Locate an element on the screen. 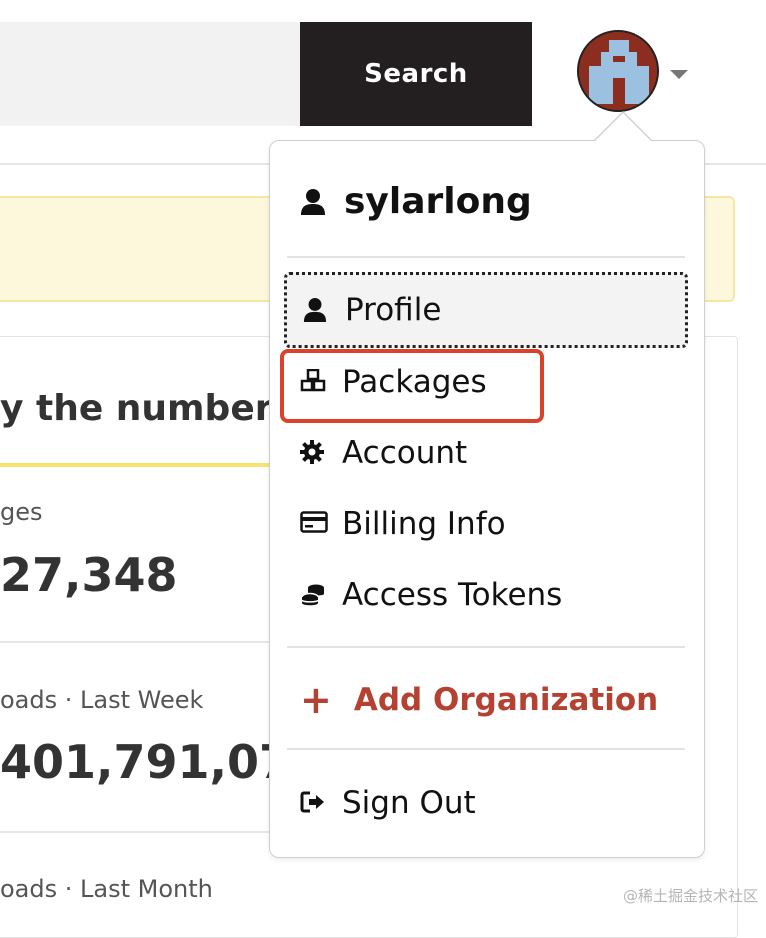 The image size is (766, 938). avatar is located at coordinates (618, 71).